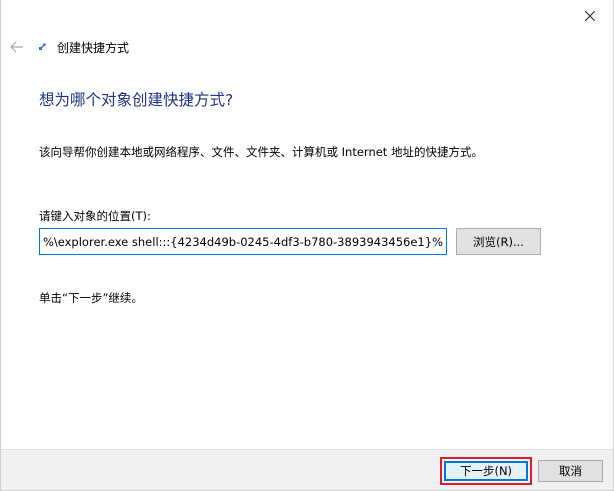 The width and height of the screenshot is (614, 491). What do you see at coordinates (95, 216) in the screenshot?
I see `location-label: 请键入对象的位置(T):` at bounding box center [95, 216].